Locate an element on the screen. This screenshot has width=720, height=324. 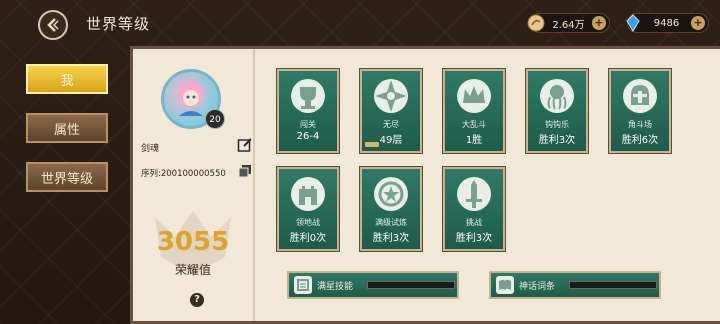
card-value: 49层 is located at coordinates (391, 140).